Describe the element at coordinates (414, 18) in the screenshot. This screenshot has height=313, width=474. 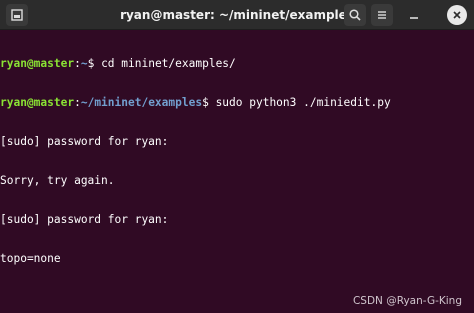
I see `minimize-icon` at that location.